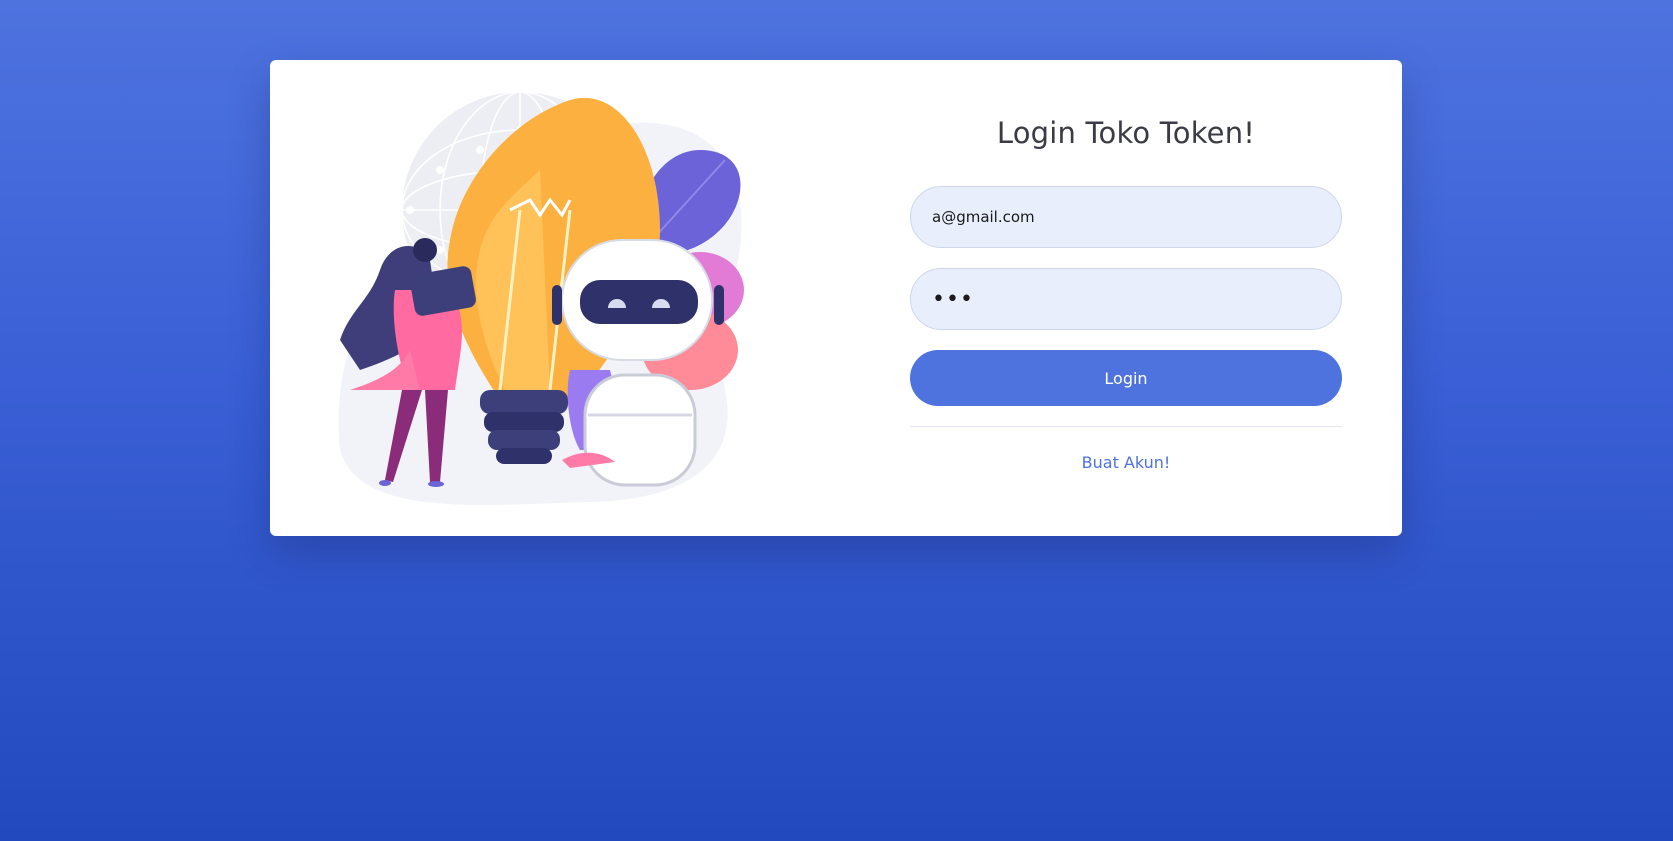  Describe the element at coordinates (1126, 133) in the screenshot. I see `page-title: Login Toko Token!` at that location.